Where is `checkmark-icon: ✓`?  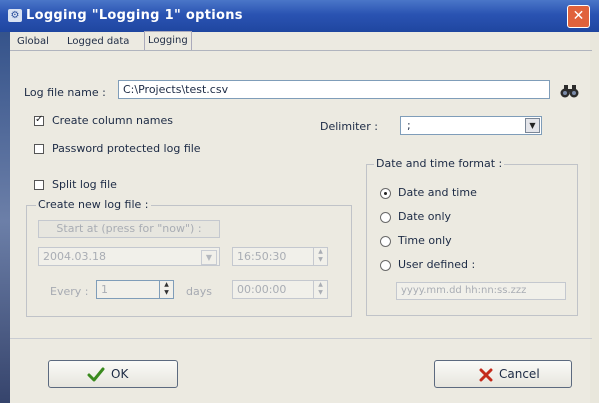 checkmark-icon: ✓ is located at coordinates (39, 119).